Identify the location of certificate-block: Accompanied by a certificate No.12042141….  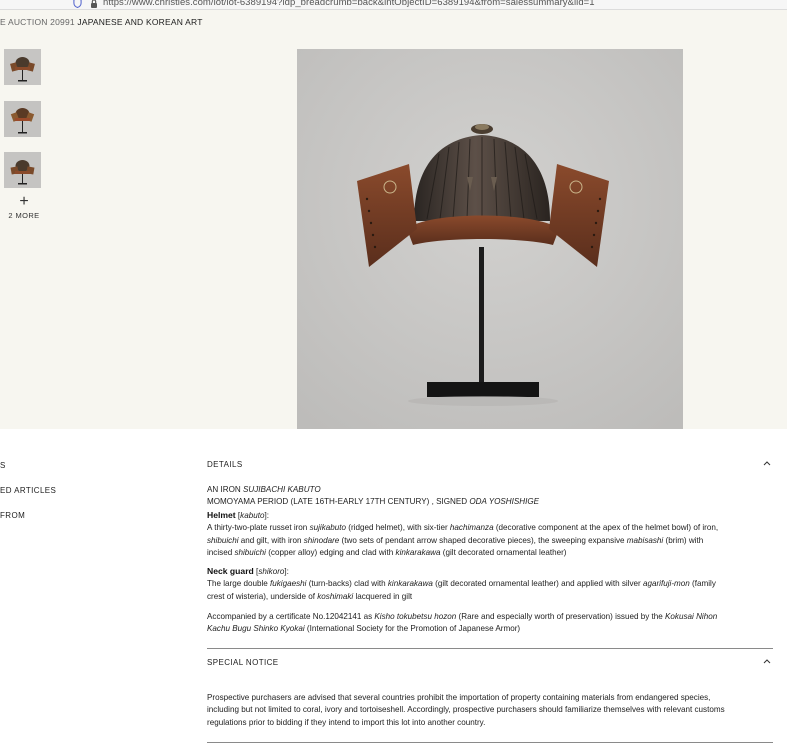
(490, 623).